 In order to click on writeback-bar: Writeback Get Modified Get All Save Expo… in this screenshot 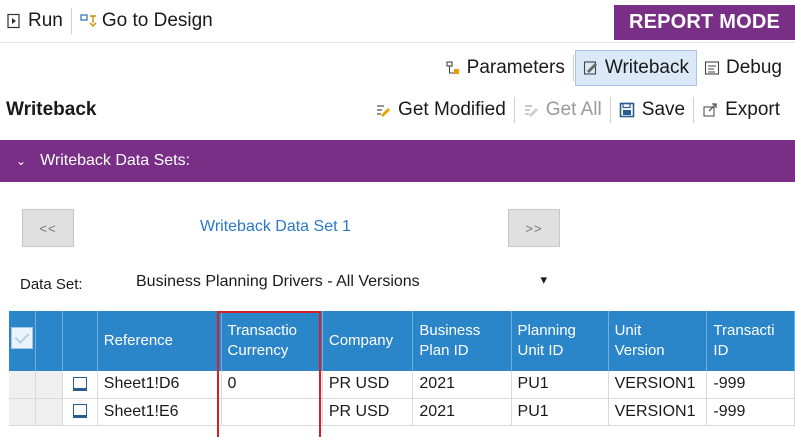, I will do `click(397, 110)`.